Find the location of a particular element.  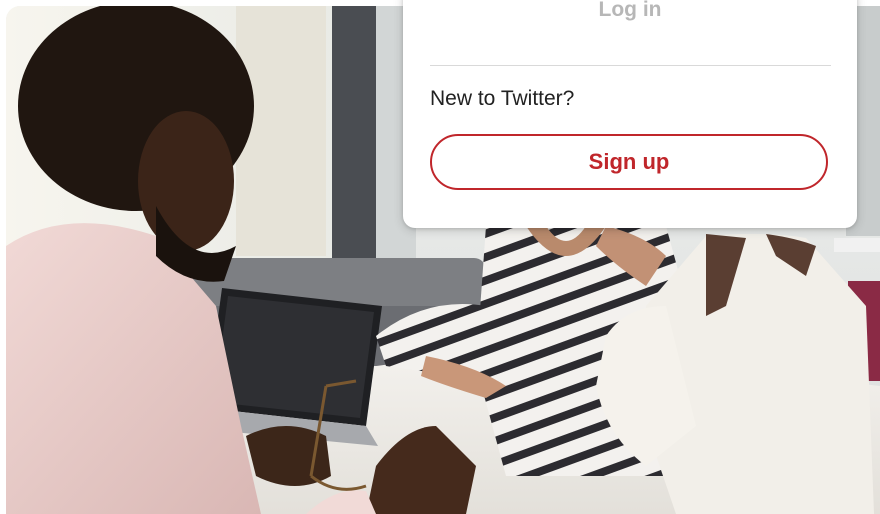

login-link: Log in is located at coordinates (630, 11).